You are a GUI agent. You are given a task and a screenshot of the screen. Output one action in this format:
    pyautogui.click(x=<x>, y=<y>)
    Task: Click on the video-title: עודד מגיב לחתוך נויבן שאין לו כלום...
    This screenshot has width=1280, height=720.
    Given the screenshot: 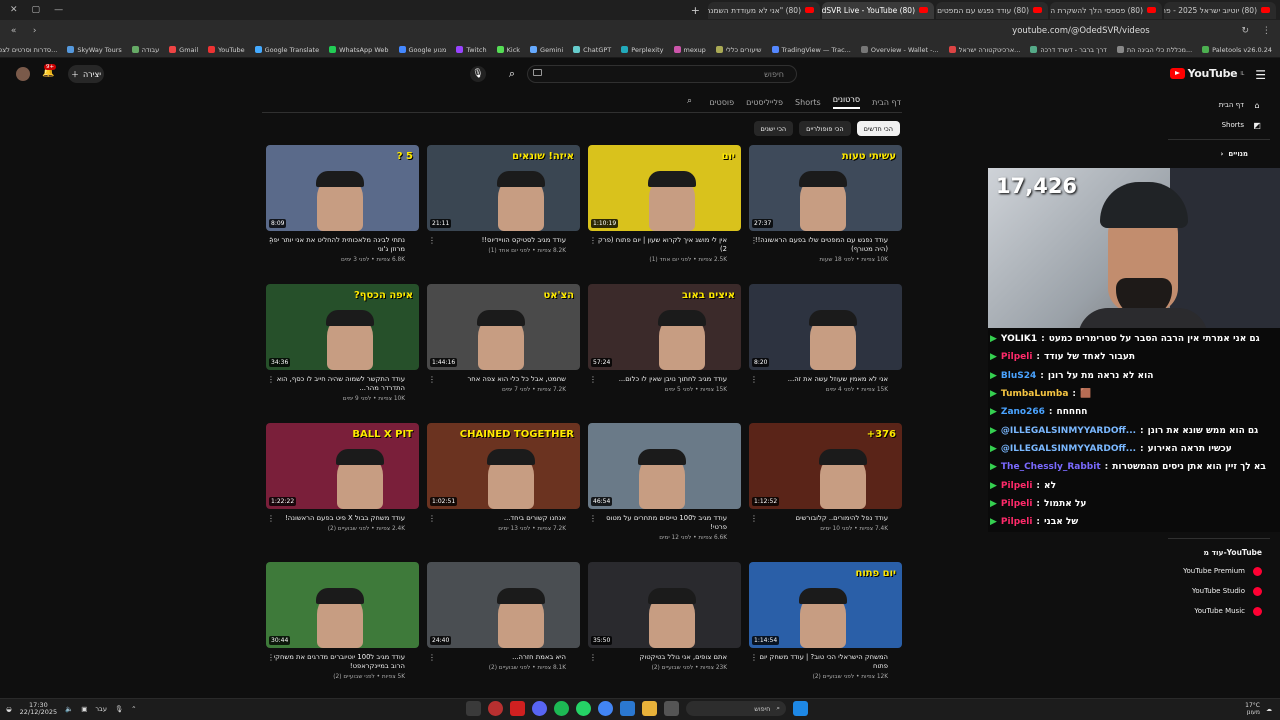 What is the action you would take?
    pyautogui.click(x=658, y=379)
    